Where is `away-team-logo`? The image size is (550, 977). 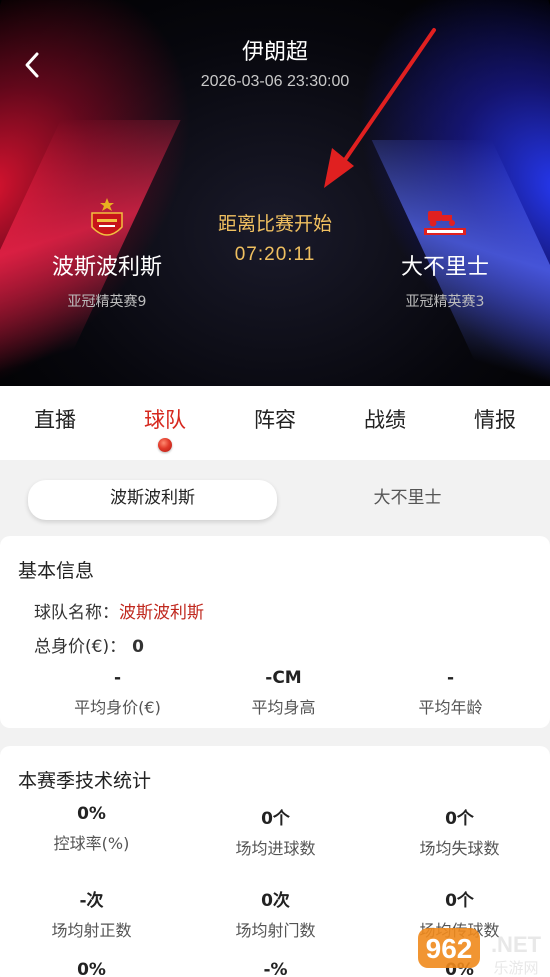 away-team-logo is located at coordinates (445, 220).